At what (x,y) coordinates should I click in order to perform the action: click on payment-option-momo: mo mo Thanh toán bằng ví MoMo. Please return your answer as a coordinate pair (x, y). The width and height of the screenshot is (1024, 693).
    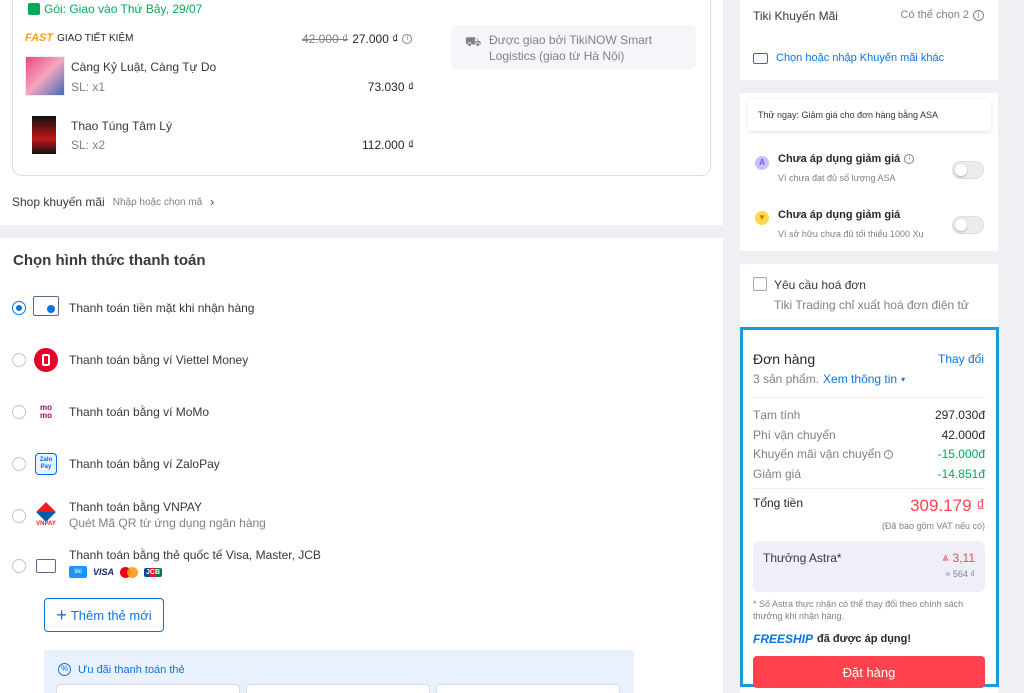
    Looking at the image, I should click on (300, 413).